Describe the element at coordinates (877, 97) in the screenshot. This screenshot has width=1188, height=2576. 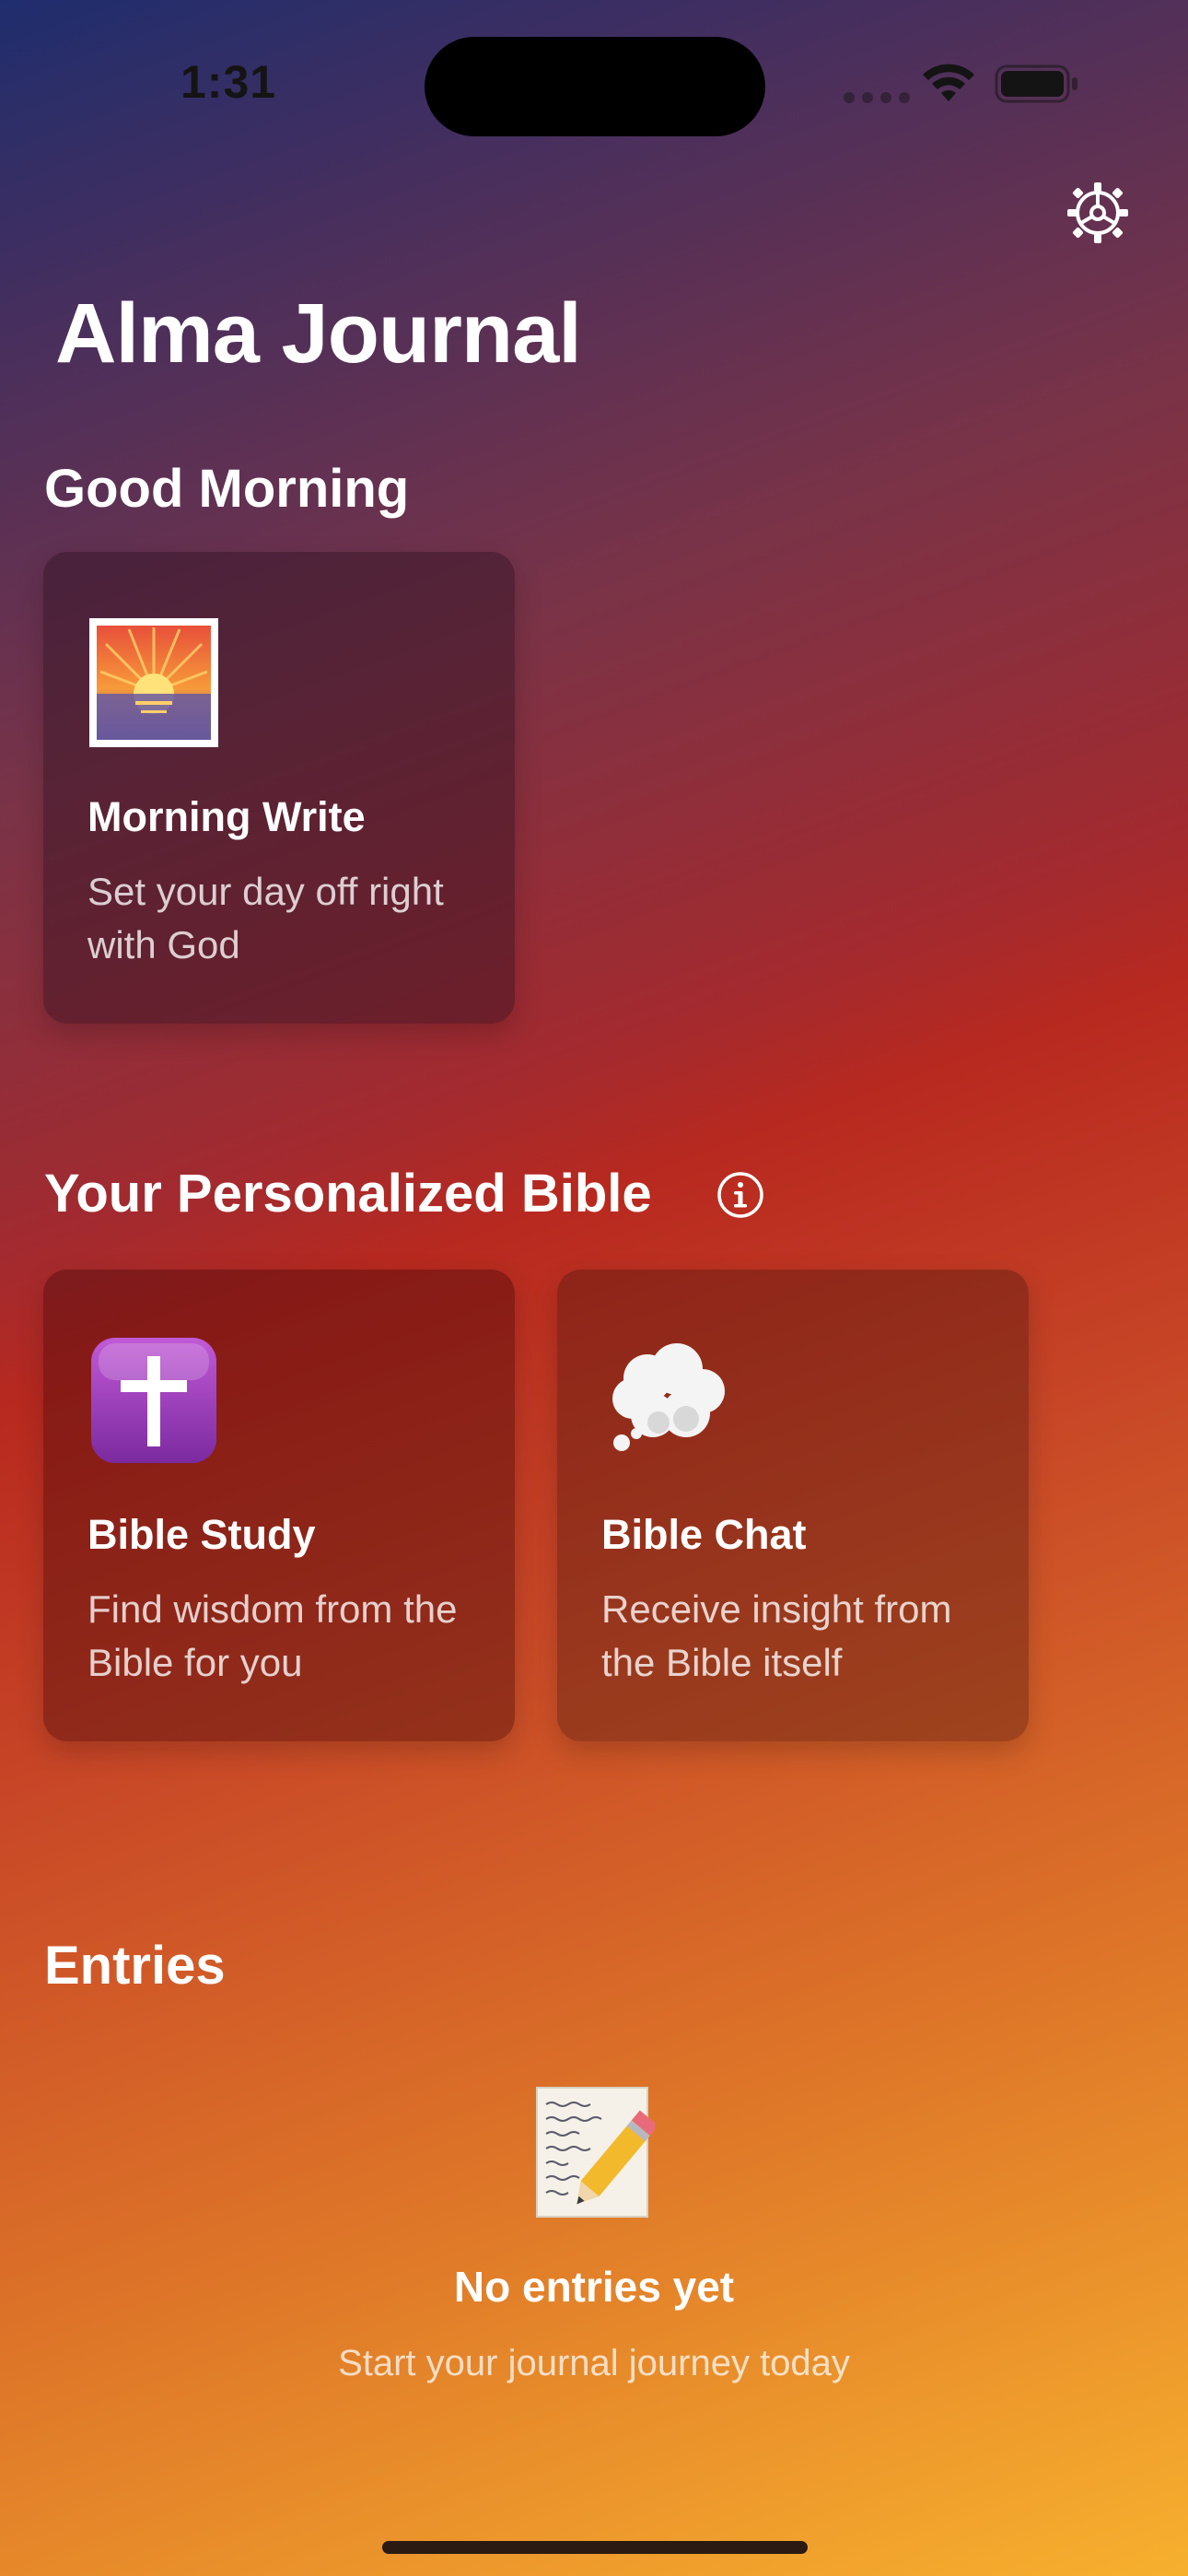
I see `cellular-signal-icon` at that location.